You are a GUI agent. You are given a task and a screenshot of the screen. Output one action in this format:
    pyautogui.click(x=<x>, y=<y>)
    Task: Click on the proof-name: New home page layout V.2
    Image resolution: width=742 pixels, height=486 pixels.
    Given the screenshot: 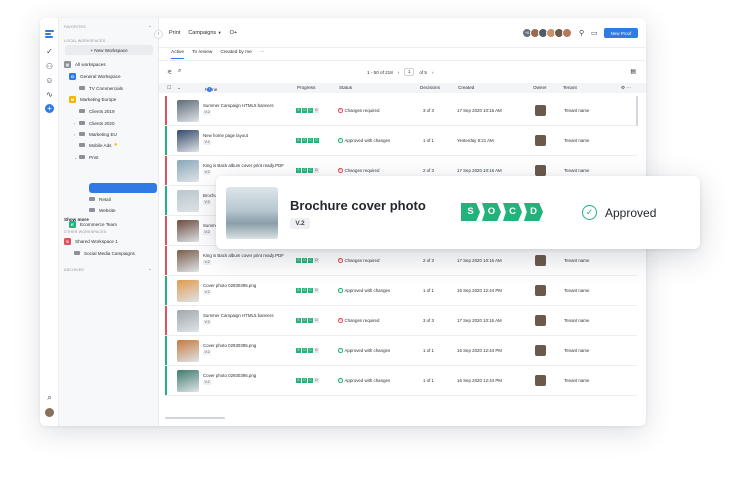 What is the action you would take?
    pyautogui.click(x=244, y=139)
    